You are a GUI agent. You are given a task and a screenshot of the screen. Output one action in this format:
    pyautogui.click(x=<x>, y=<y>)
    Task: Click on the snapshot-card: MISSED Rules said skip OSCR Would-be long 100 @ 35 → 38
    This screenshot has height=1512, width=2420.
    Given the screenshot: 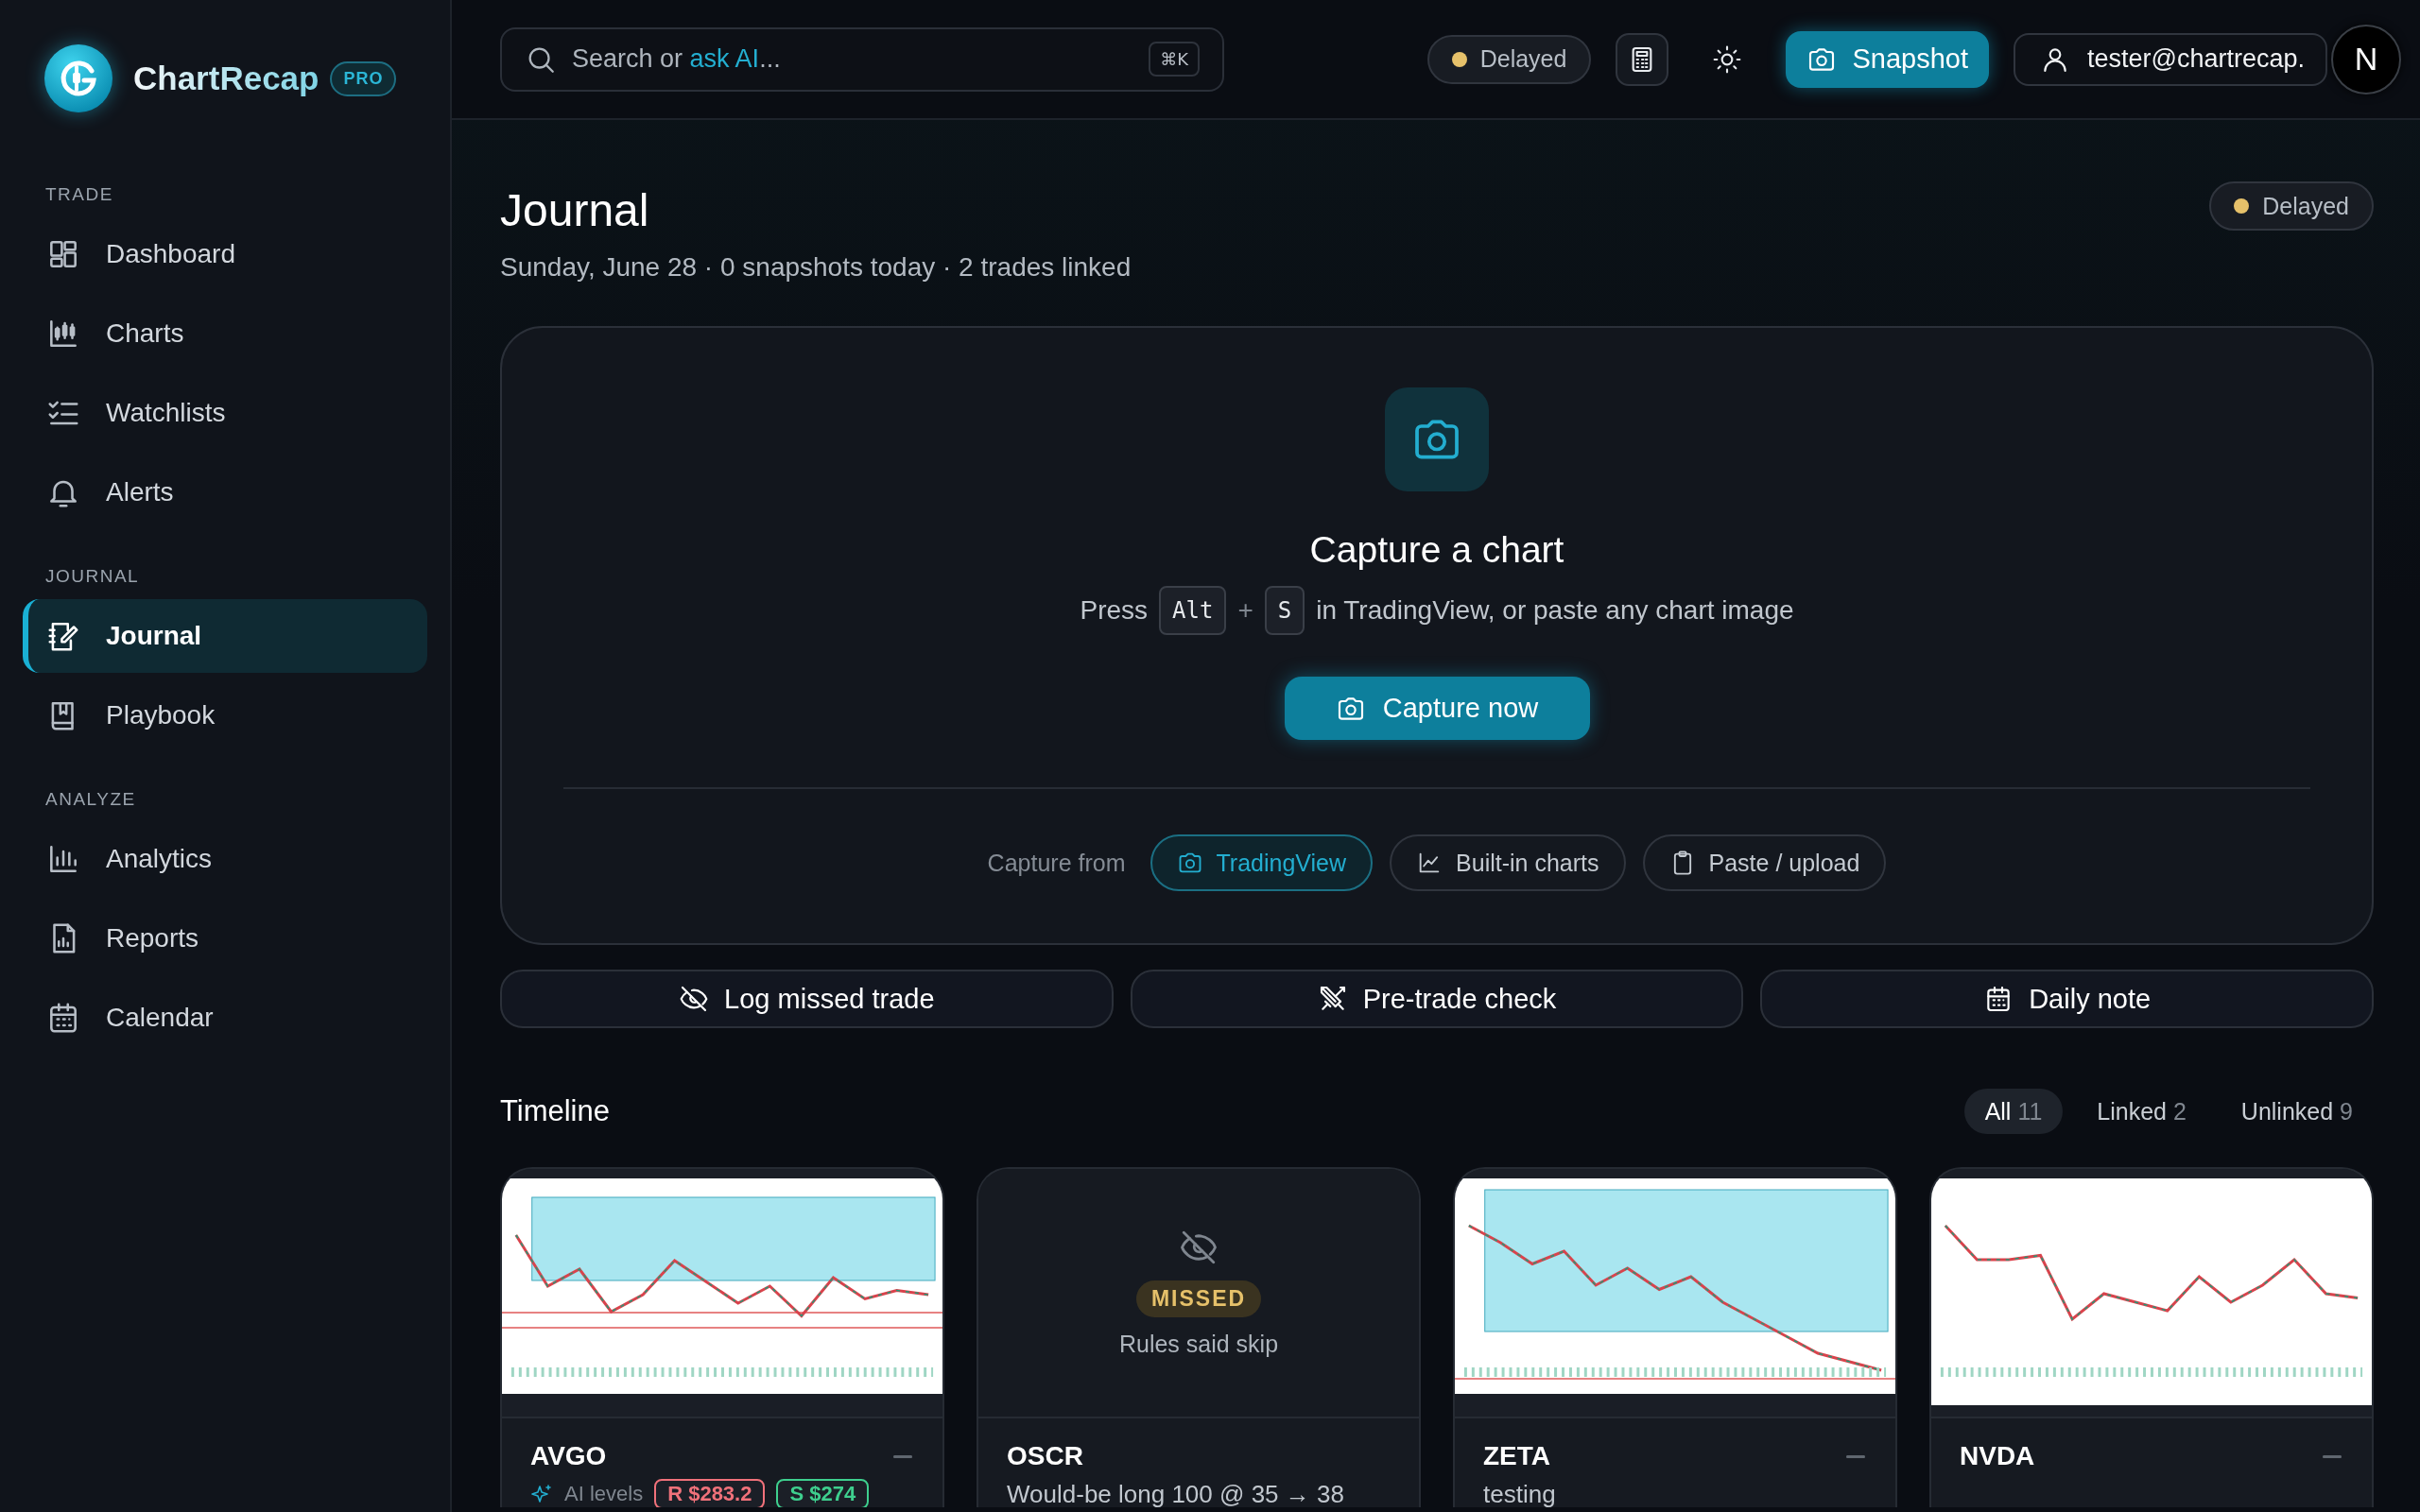 What is the action you would take?
    pyautogui.click(x=1199, y=1337)
    